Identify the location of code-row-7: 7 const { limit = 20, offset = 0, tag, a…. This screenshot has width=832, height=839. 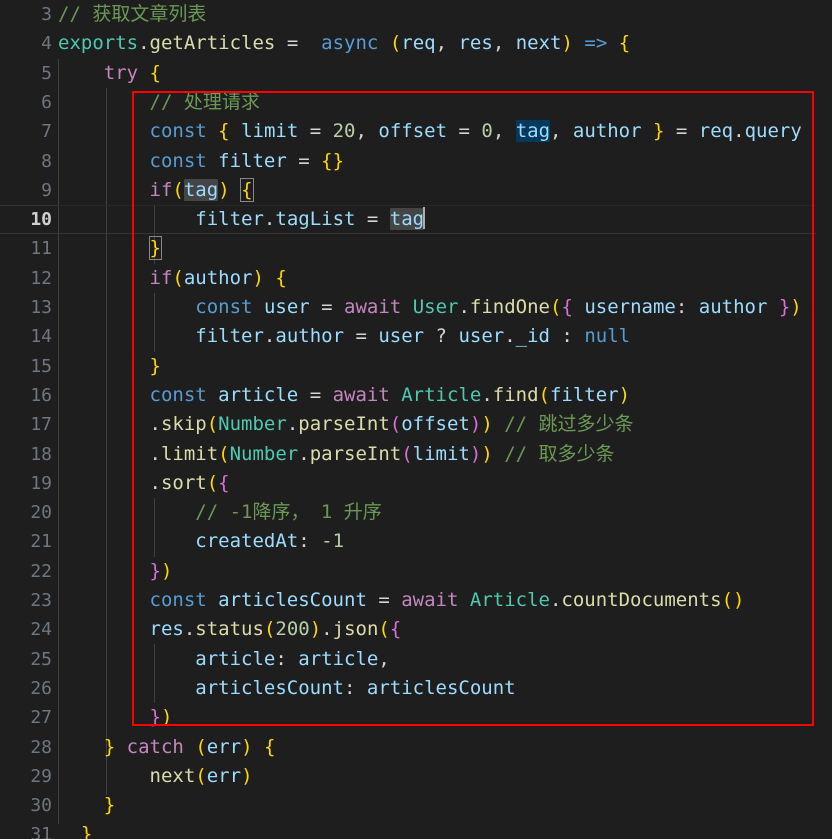
(416, 131).